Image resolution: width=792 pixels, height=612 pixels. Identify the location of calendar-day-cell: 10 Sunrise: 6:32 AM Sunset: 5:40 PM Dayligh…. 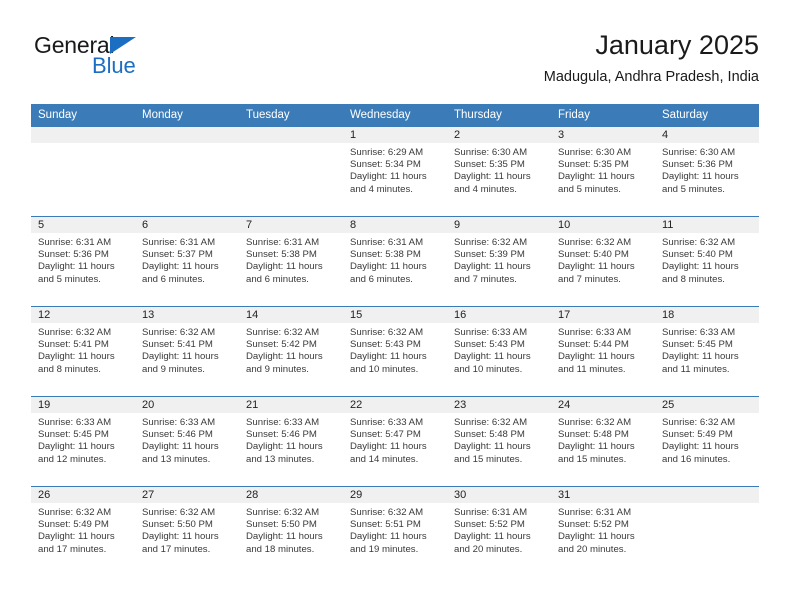
(603, 261).